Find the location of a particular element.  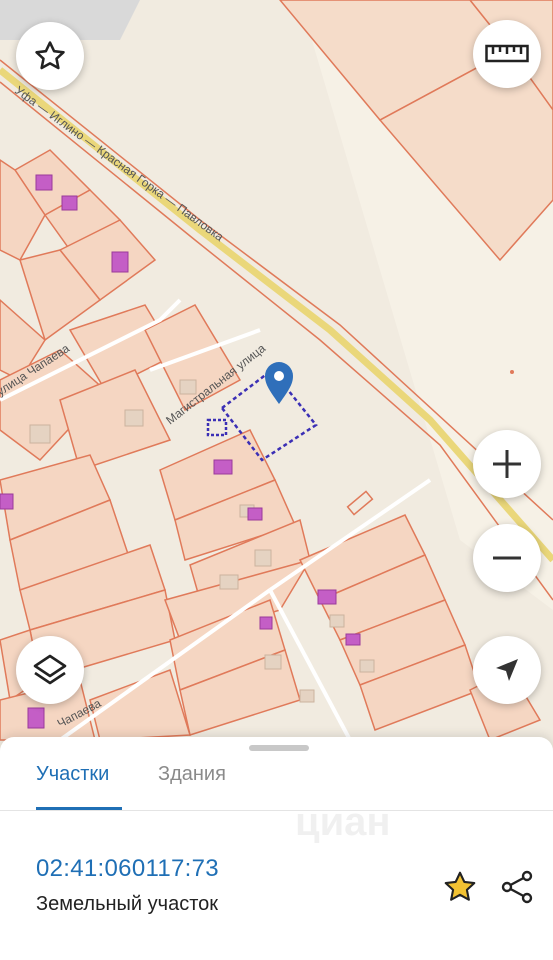

zoom-out-button is located at coordinates (507, 558).